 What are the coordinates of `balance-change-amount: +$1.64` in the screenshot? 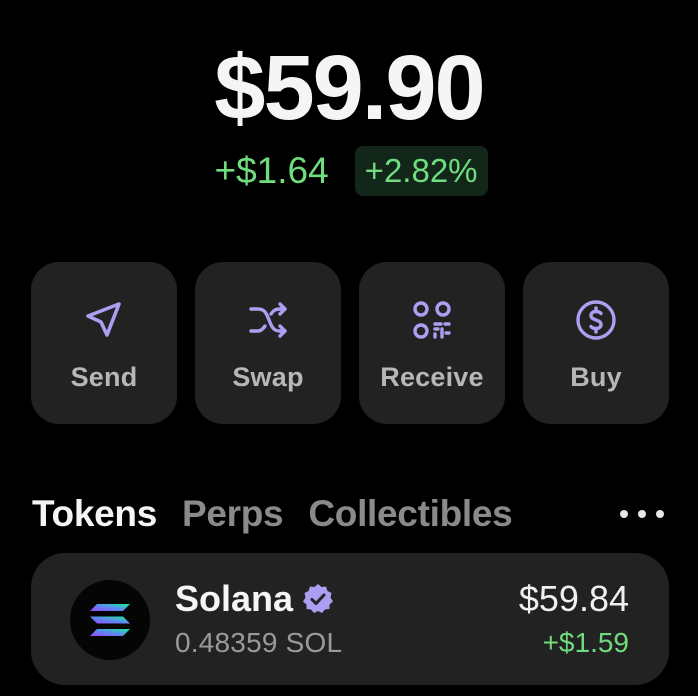 It's located at (271, 170).